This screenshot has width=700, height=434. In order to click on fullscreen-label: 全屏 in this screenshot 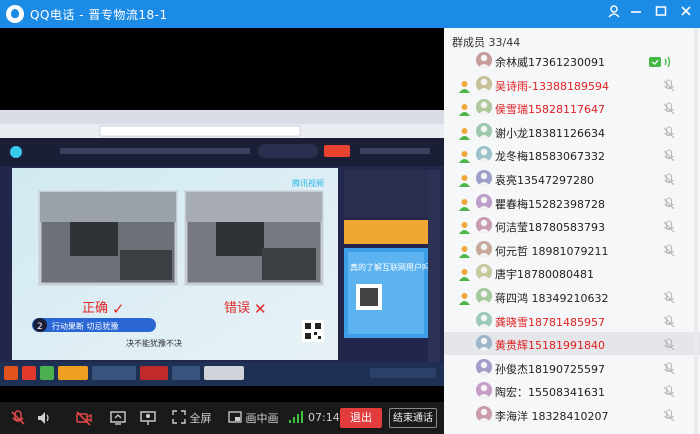, I will do `click(200, 418)`.